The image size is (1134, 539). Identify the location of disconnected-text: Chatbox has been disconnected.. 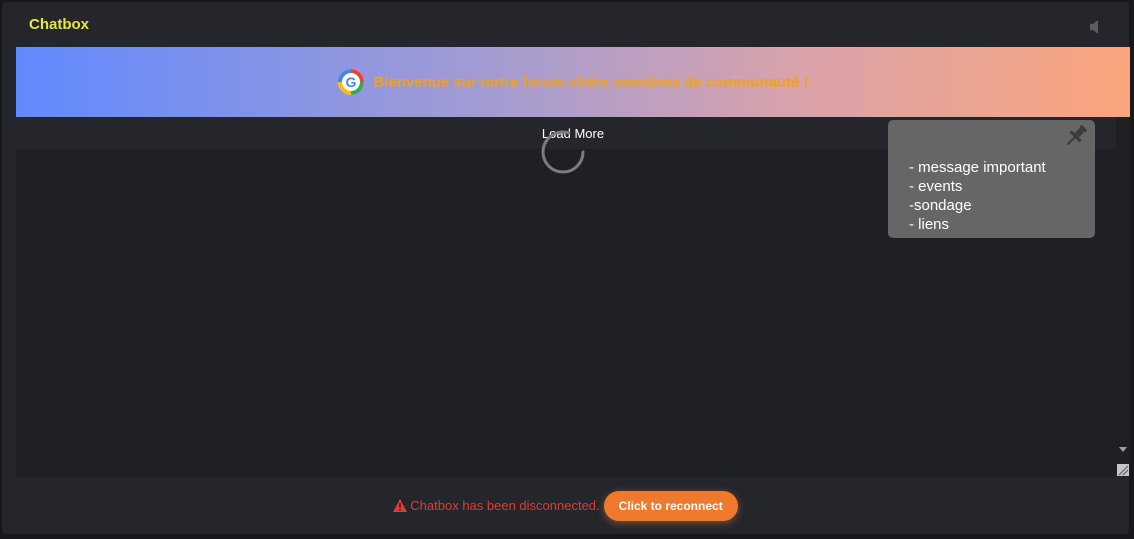
(505, 505).